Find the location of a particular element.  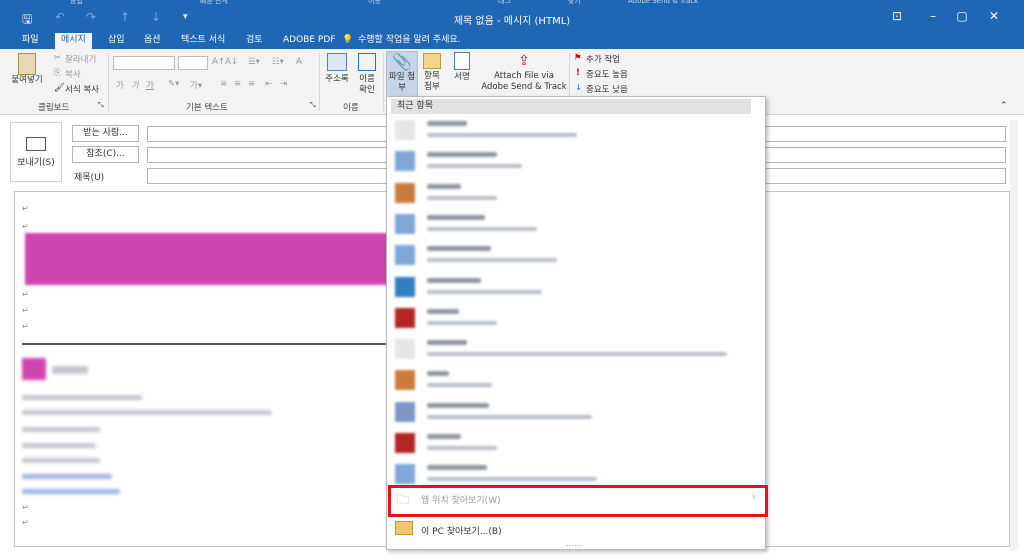

check-names-label: 이름 is located at coordinates (367, 79).